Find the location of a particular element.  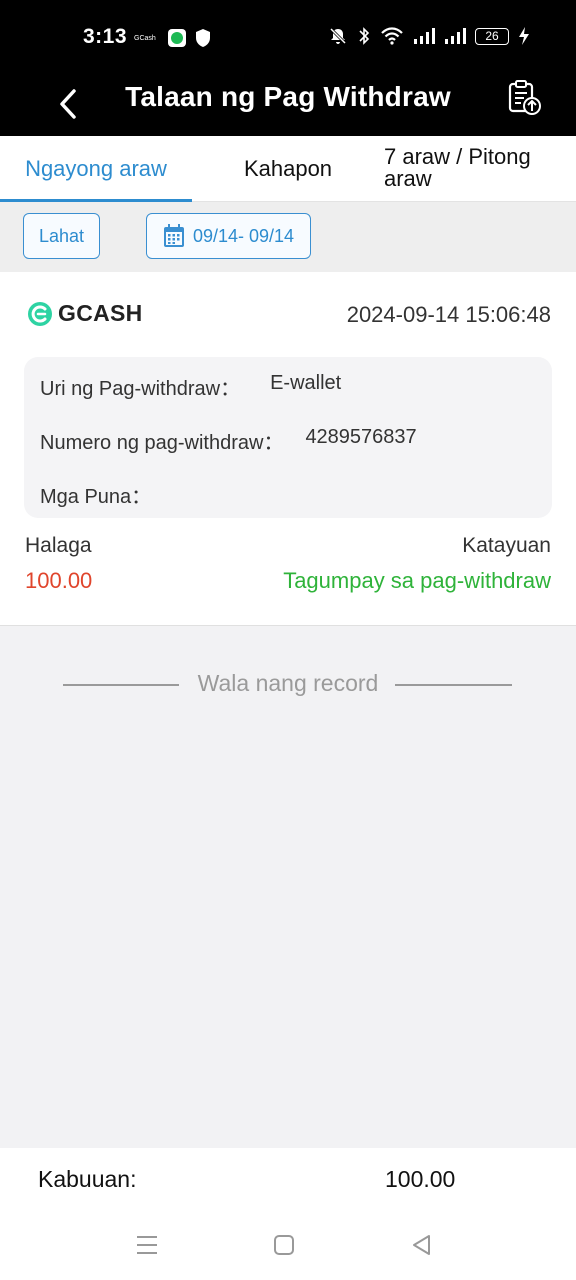

date-range-label: 09/14- 09/14 is located at coordinates (243, 235).